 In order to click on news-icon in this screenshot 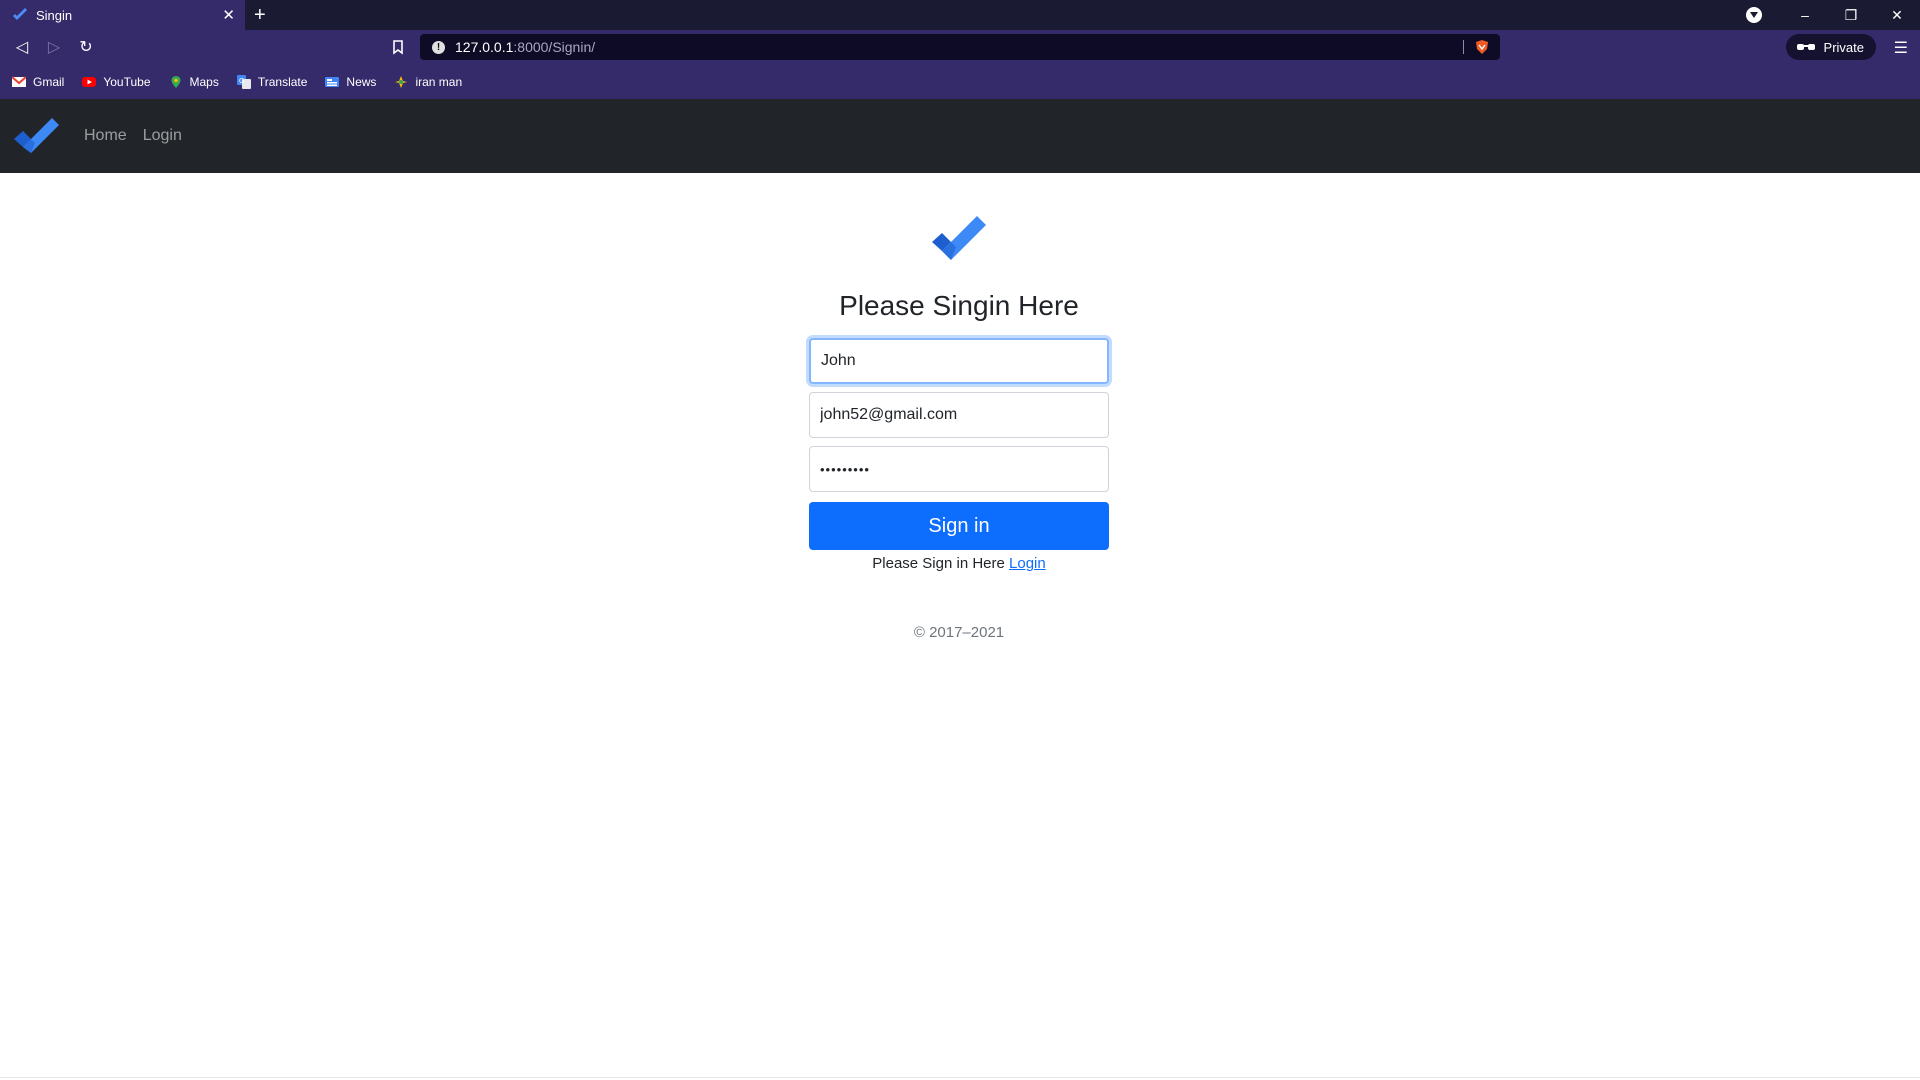, I will do `click(332, 81)`.